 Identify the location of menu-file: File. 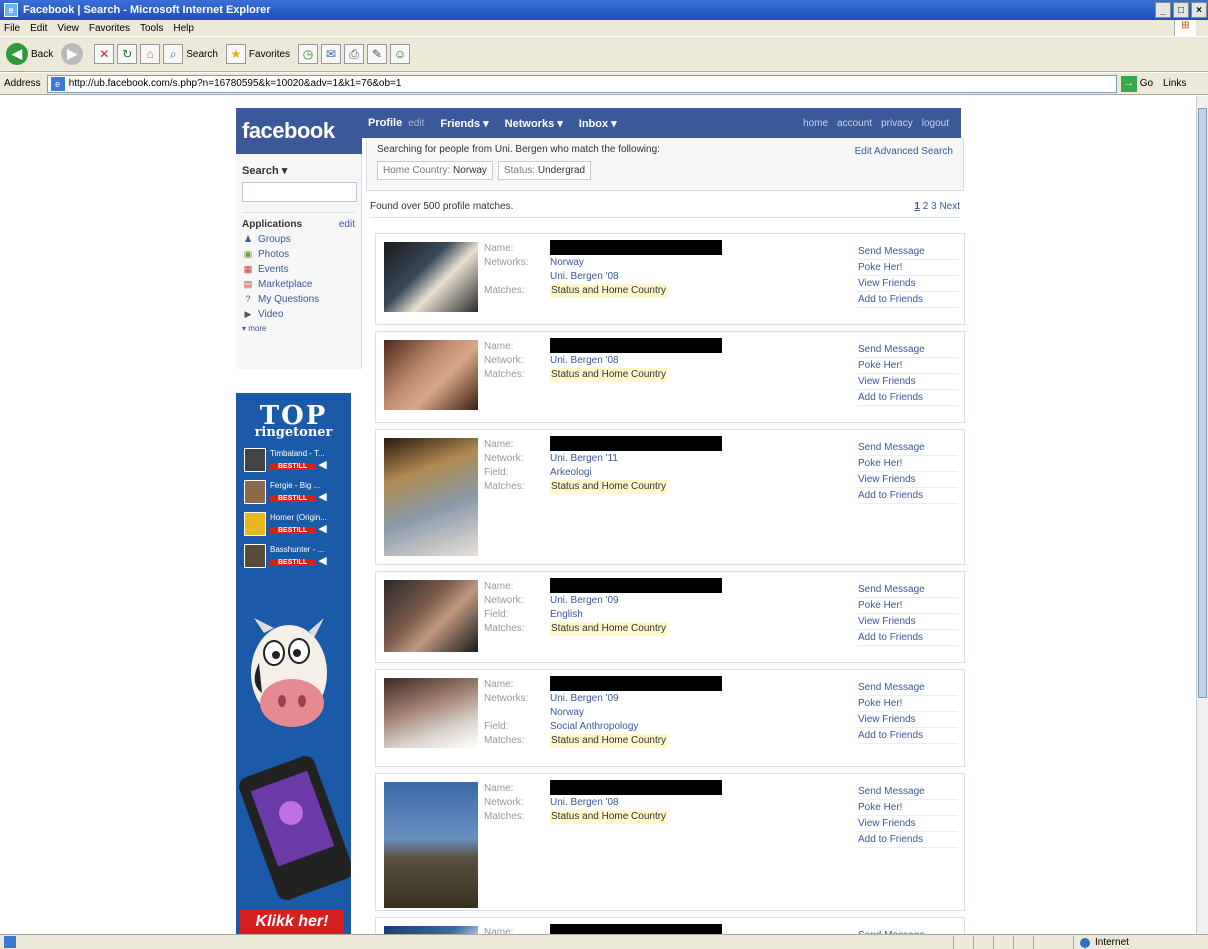
(12, 28).